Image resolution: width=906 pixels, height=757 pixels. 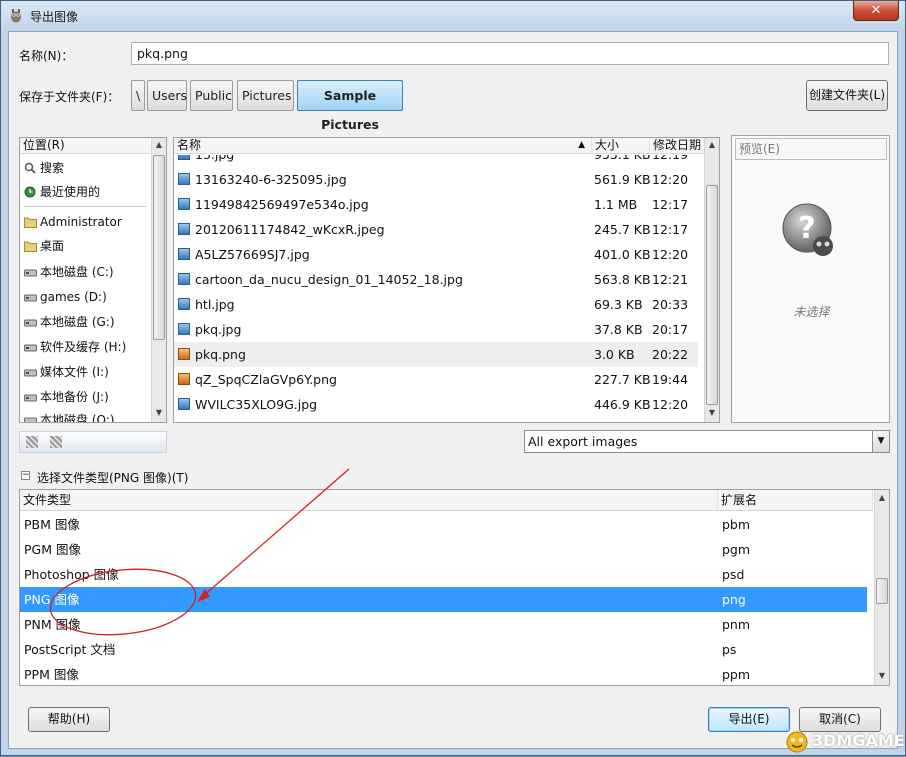 I want to click on places-scrollbar: ▲ ▼, so click(x=158, y=280).